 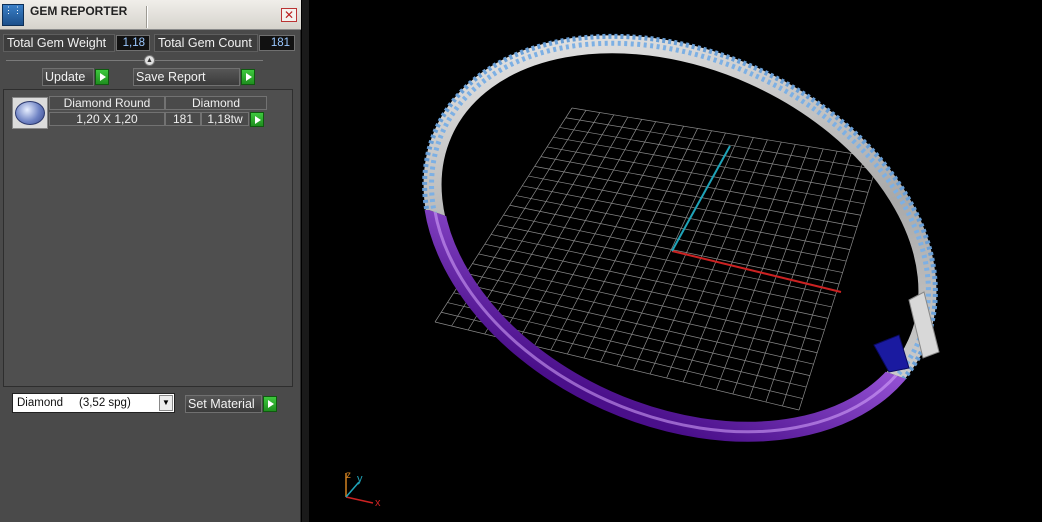 What do you see at coordinates (68, 77) in the screenshot?
I see `update-button: Update` at bounding box center [68, 77].